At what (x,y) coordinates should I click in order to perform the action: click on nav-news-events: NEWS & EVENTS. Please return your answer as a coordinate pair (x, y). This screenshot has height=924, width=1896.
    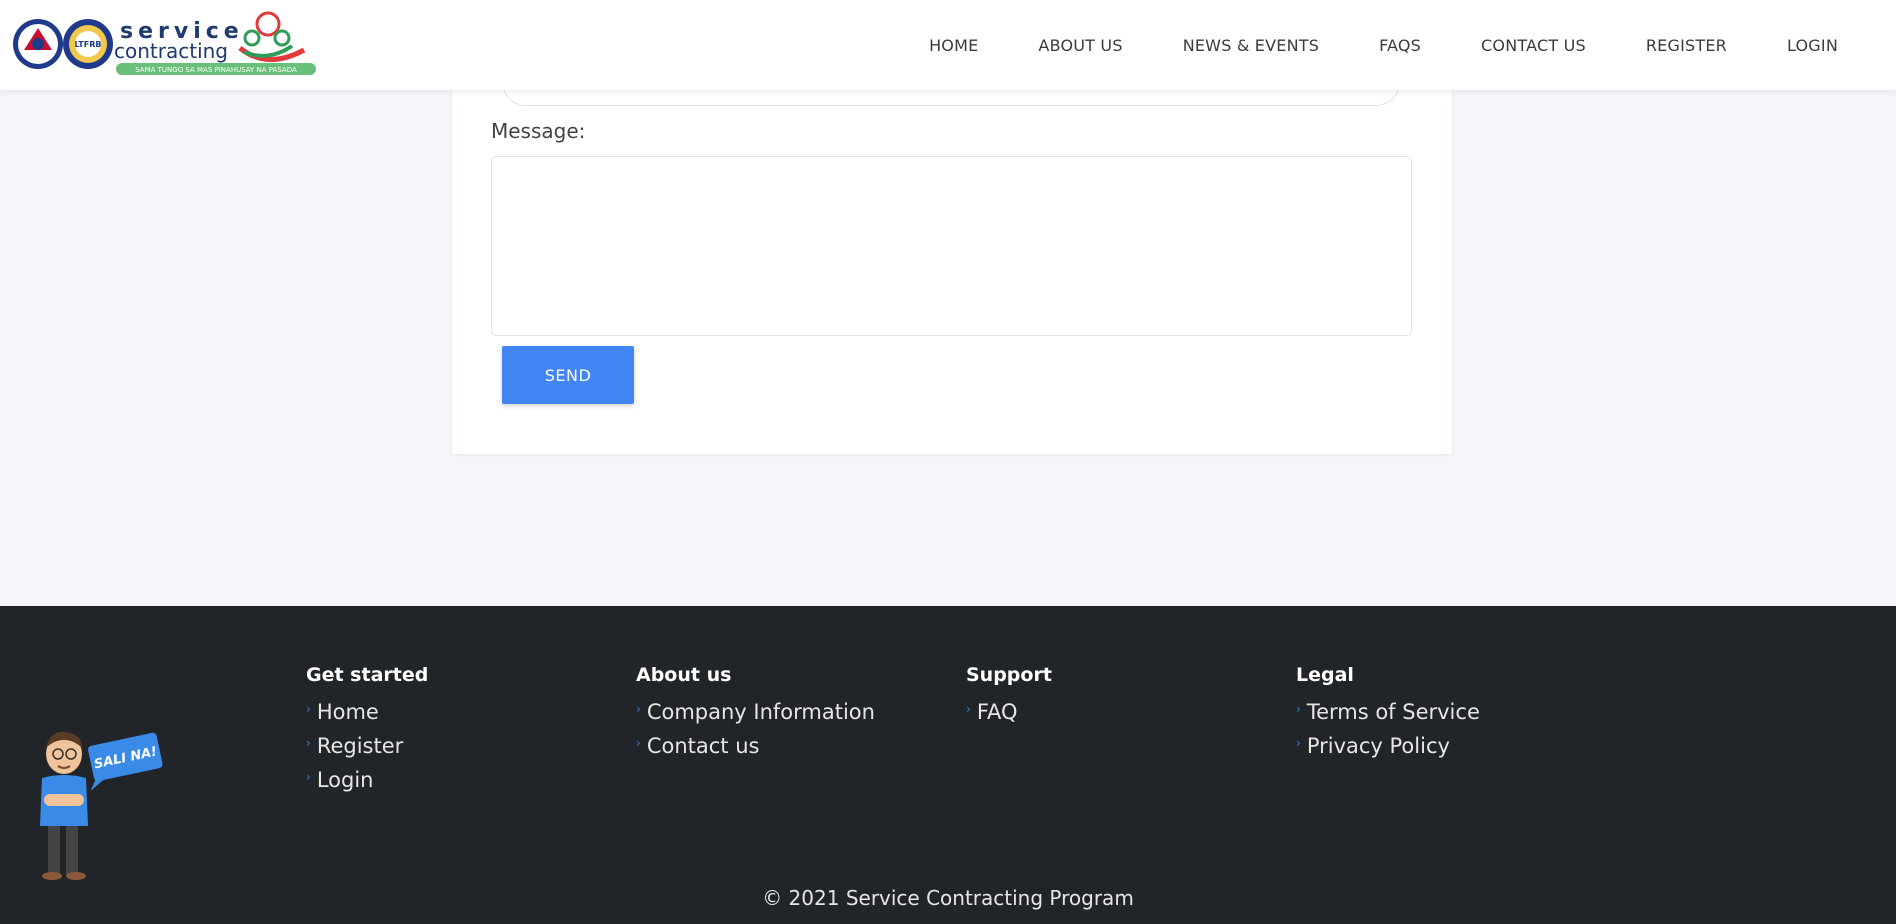
    Looking at the image, I should click on (1251, 45).